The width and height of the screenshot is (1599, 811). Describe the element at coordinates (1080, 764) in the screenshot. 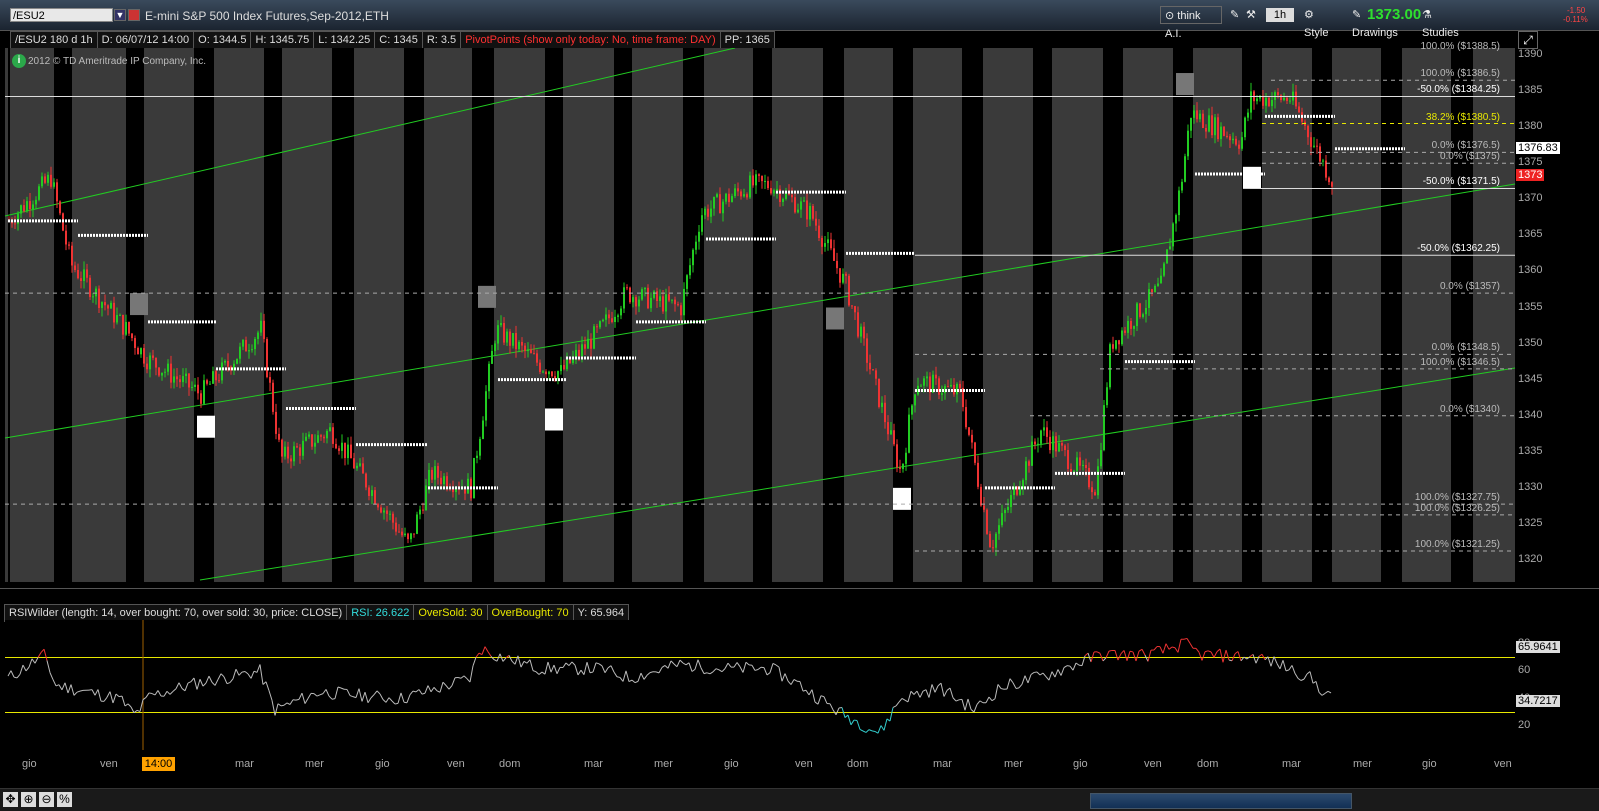

I see `time-label: gio` at that location.